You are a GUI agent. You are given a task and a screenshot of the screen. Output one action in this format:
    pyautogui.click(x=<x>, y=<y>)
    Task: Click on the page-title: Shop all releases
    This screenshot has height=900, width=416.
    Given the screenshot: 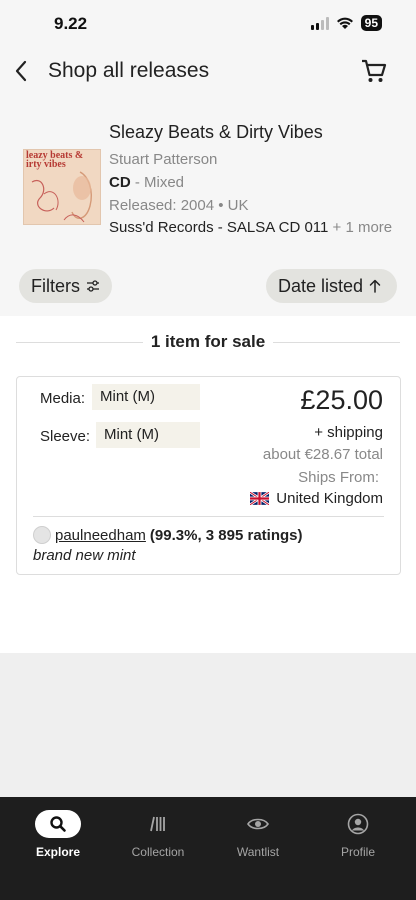 What is the action you would take?
    pyautogui.click(x=129, y=70)
    